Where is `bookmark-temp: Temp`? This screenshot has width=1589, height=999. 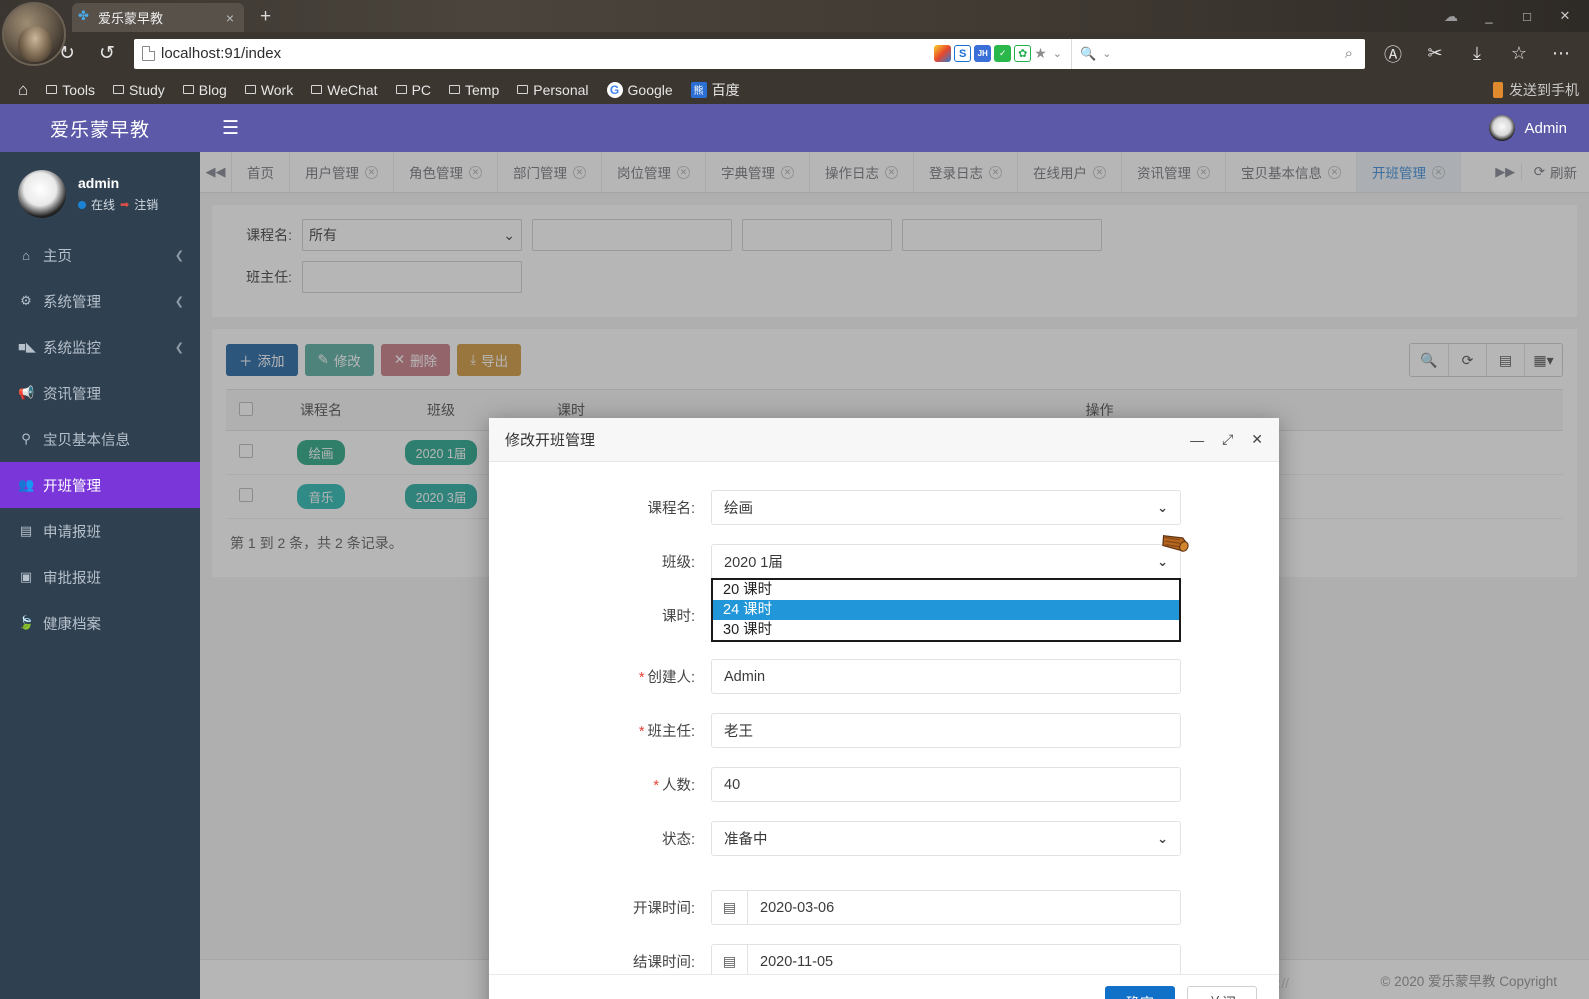 bookmark-temp: Temp is located at coordinates (474, 90).